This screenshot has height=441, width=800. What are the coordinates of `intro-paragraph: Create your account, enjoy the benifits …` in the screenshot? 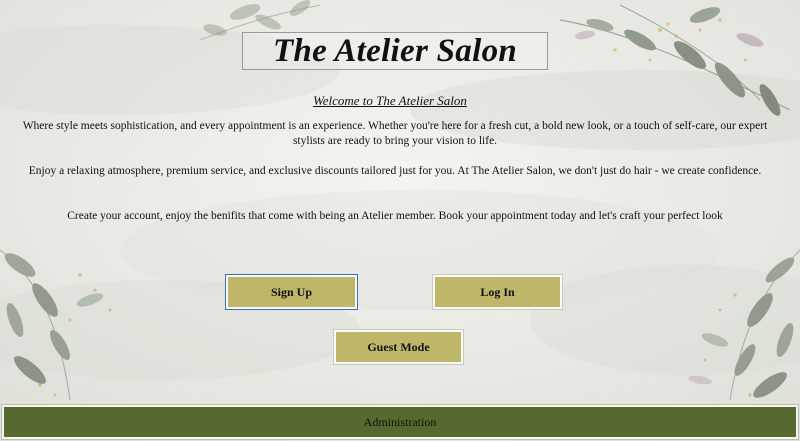 It's located at (395, 216).